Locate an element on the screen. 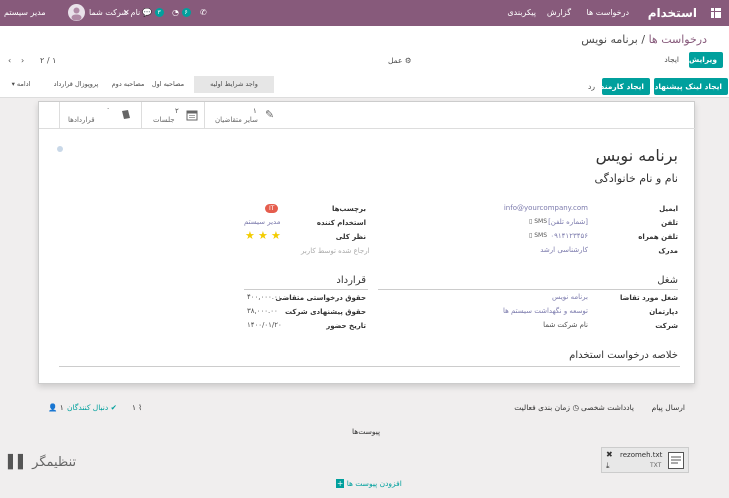 This screenshot has width=729, height=498. recruiter-value: مدیر سیستم is located at coordinates (262, 222).